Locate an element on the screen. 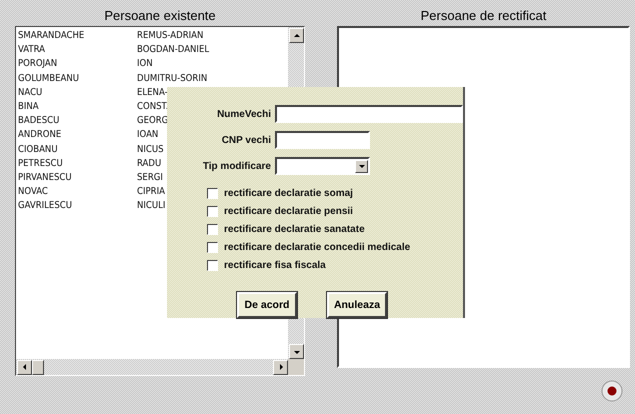 Image resolution: width=635 pixels, height=414 pixels. list-cell: IOAN is located at coordinates (147, 135).